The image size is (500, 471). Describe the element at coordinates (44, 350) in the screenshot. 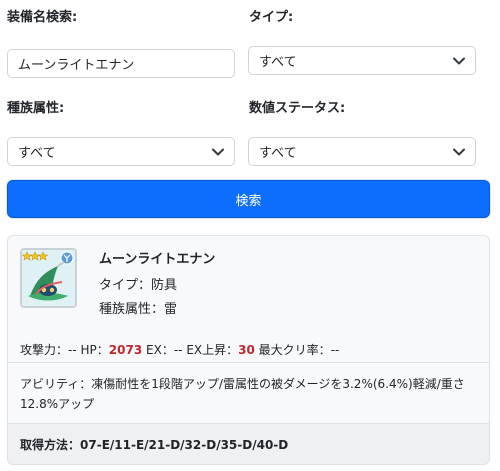

I see `attack-label: 攻撃力：` at that location.